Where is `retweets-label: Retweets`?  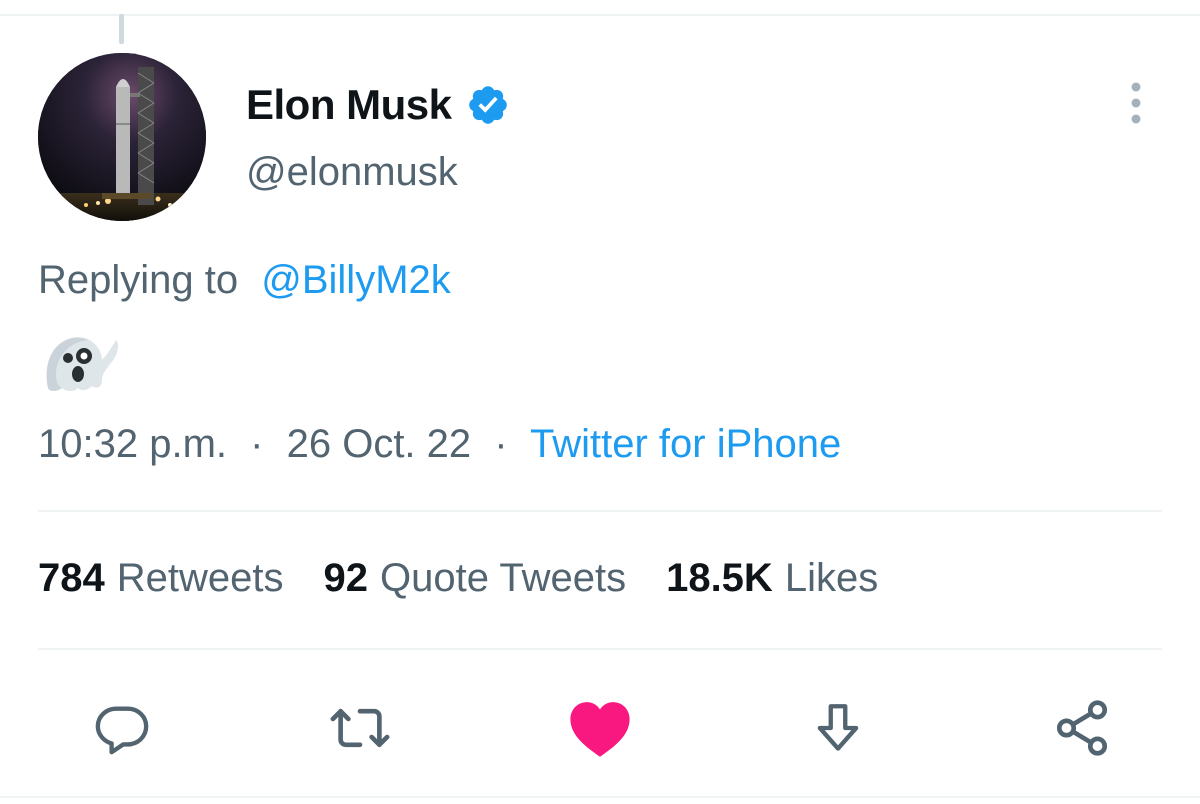
retweets-label: Retweets is located at coordinates (200, 578).